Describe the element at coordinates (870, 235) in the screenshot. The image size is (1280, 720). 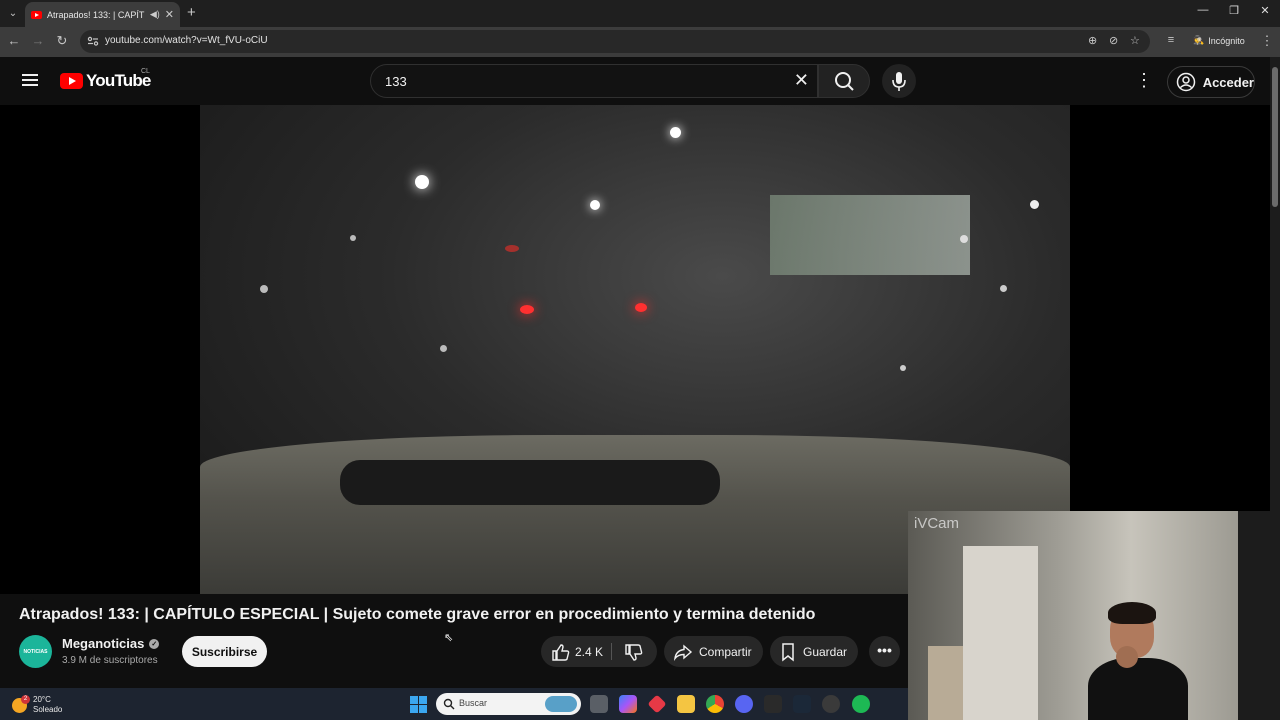
I see `video-storefront` at that location.